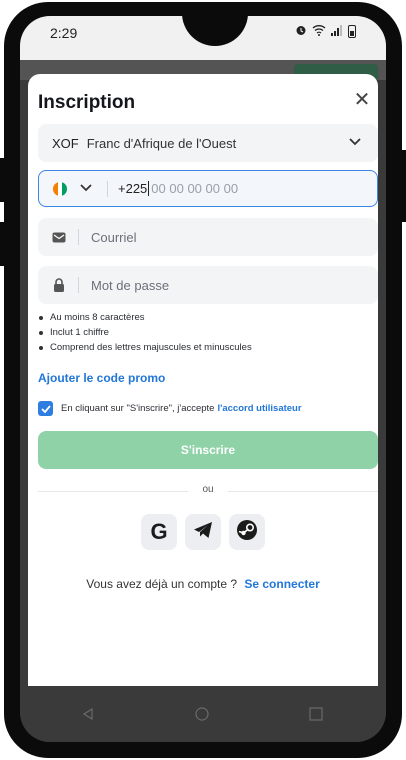  Describe the element at coordinates (114, 237) in the screenshot. I see `email-placeholder: Courriel` at that location.